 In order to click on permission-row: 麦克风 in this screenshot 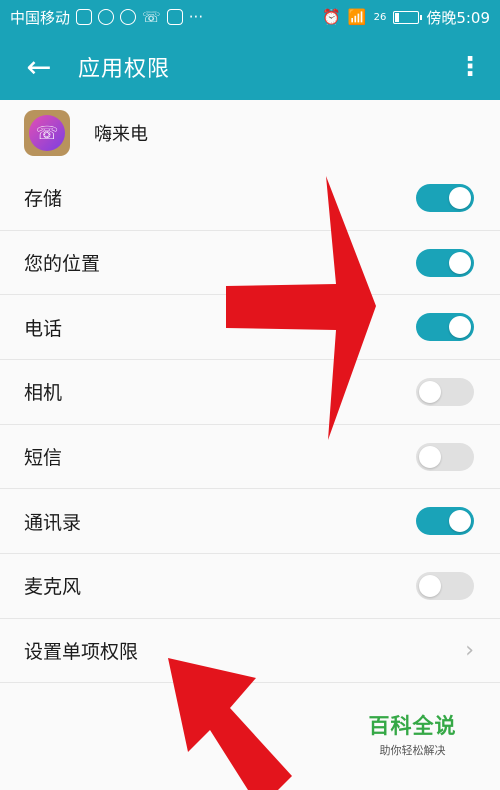, I will do `click(250, 586)`.